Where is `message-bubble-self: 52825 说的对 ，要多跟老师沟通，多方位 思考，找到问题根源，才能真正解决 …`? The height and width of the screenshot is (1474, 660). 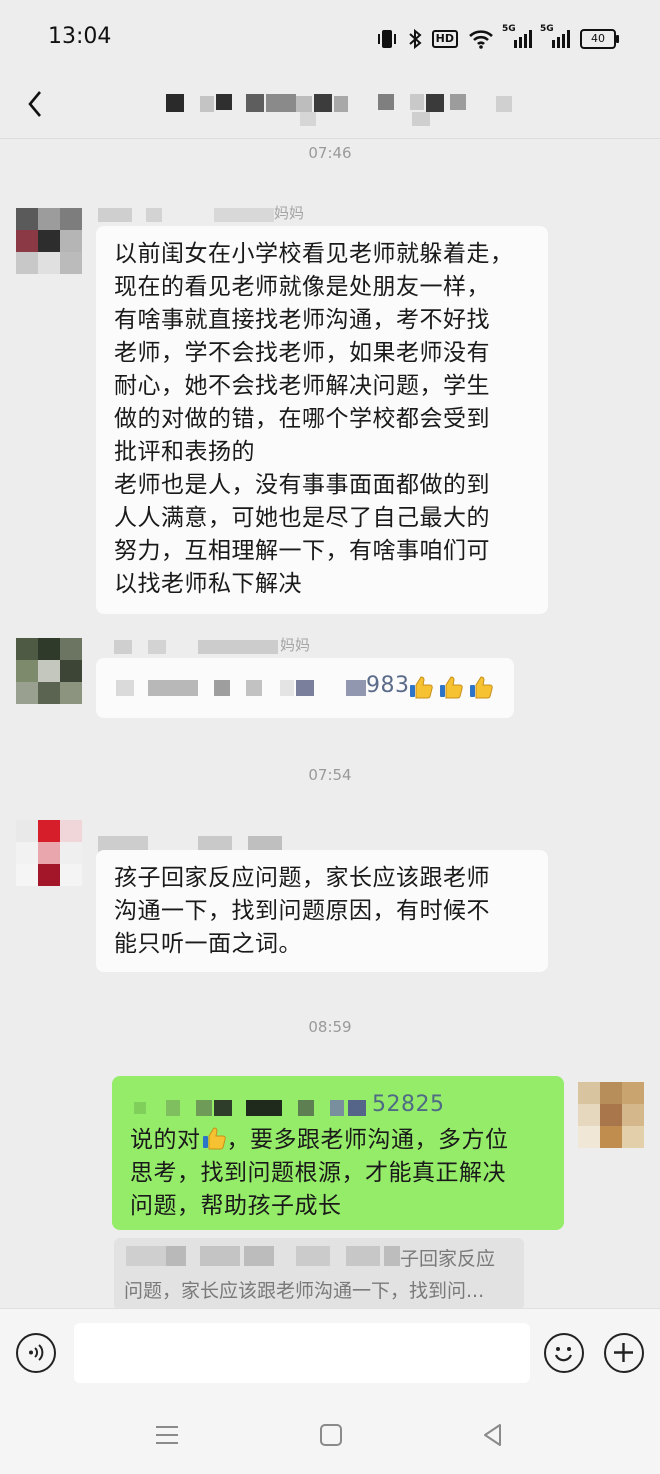
message-bubble-self: 52825 说的对 ，要多跟老师沟通，多方位 思考，找到问题根源，才能真正解决 … is located at coordinates (338, 1153).